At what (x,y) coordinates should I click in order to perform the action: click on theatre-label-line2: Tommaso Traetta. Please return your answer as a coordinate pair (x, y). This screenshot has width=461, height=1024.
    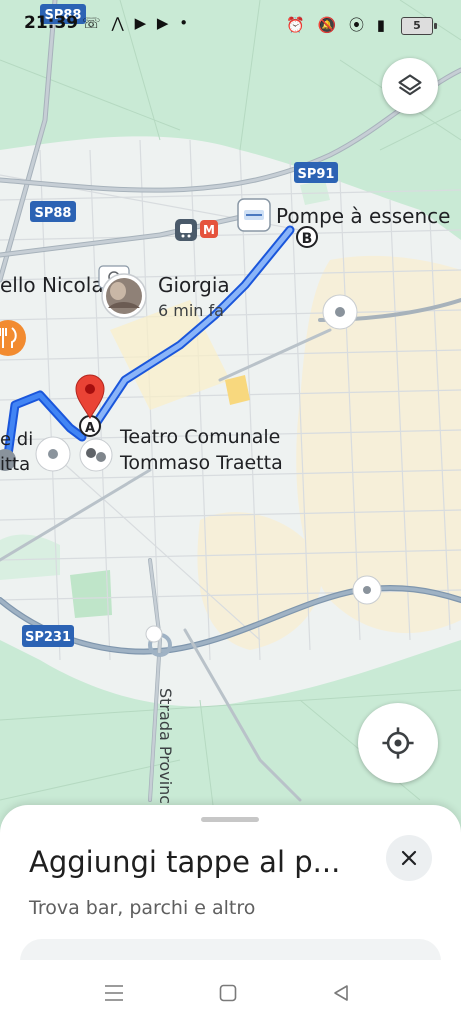
    Looking at the image, I should click on (201, 463).